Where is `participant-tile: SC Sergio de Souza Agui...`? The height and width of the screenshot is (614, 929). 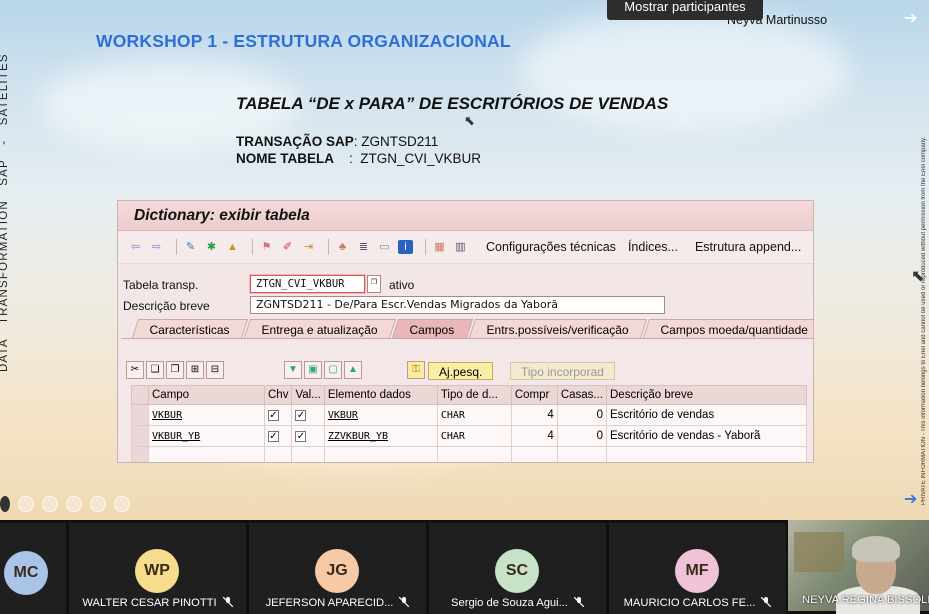 participant-tile: SC Sergio de Souza Agui... is located at coordinates (517, 568).